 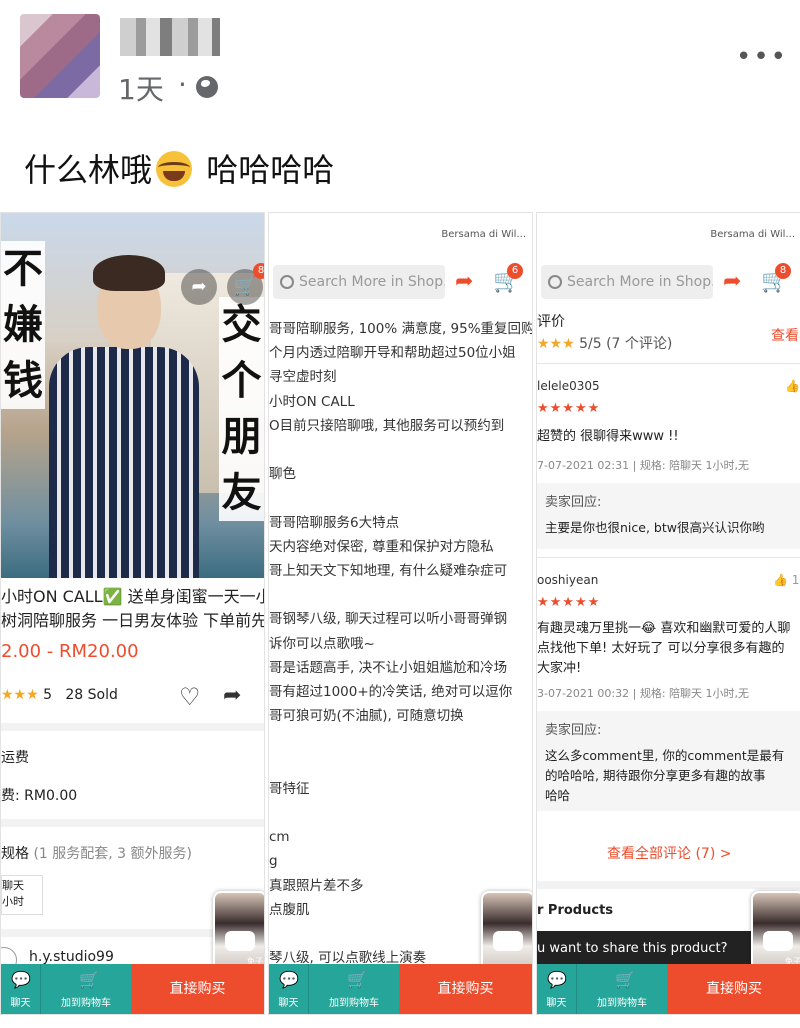 What do you see at coordinates (60, 56) in the screenshot?
I see `poster-avatar` at bounding box center [60, 56].